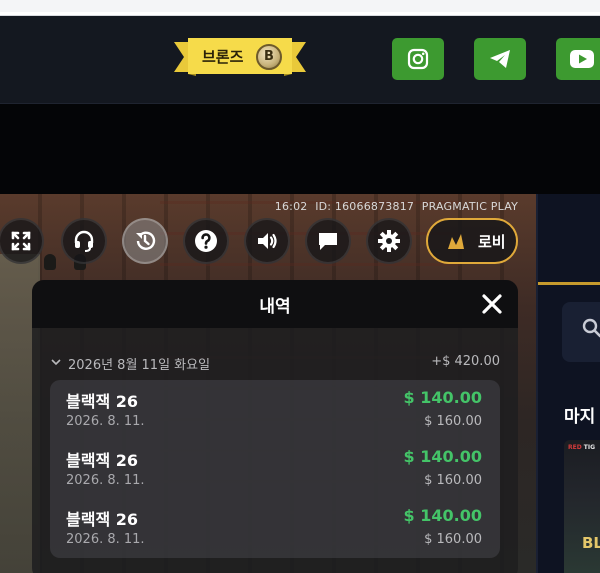 The height and width of the screenshot is (573, 600). I want to click on game-round-id: ID: 16066873817, so click(365, 206).